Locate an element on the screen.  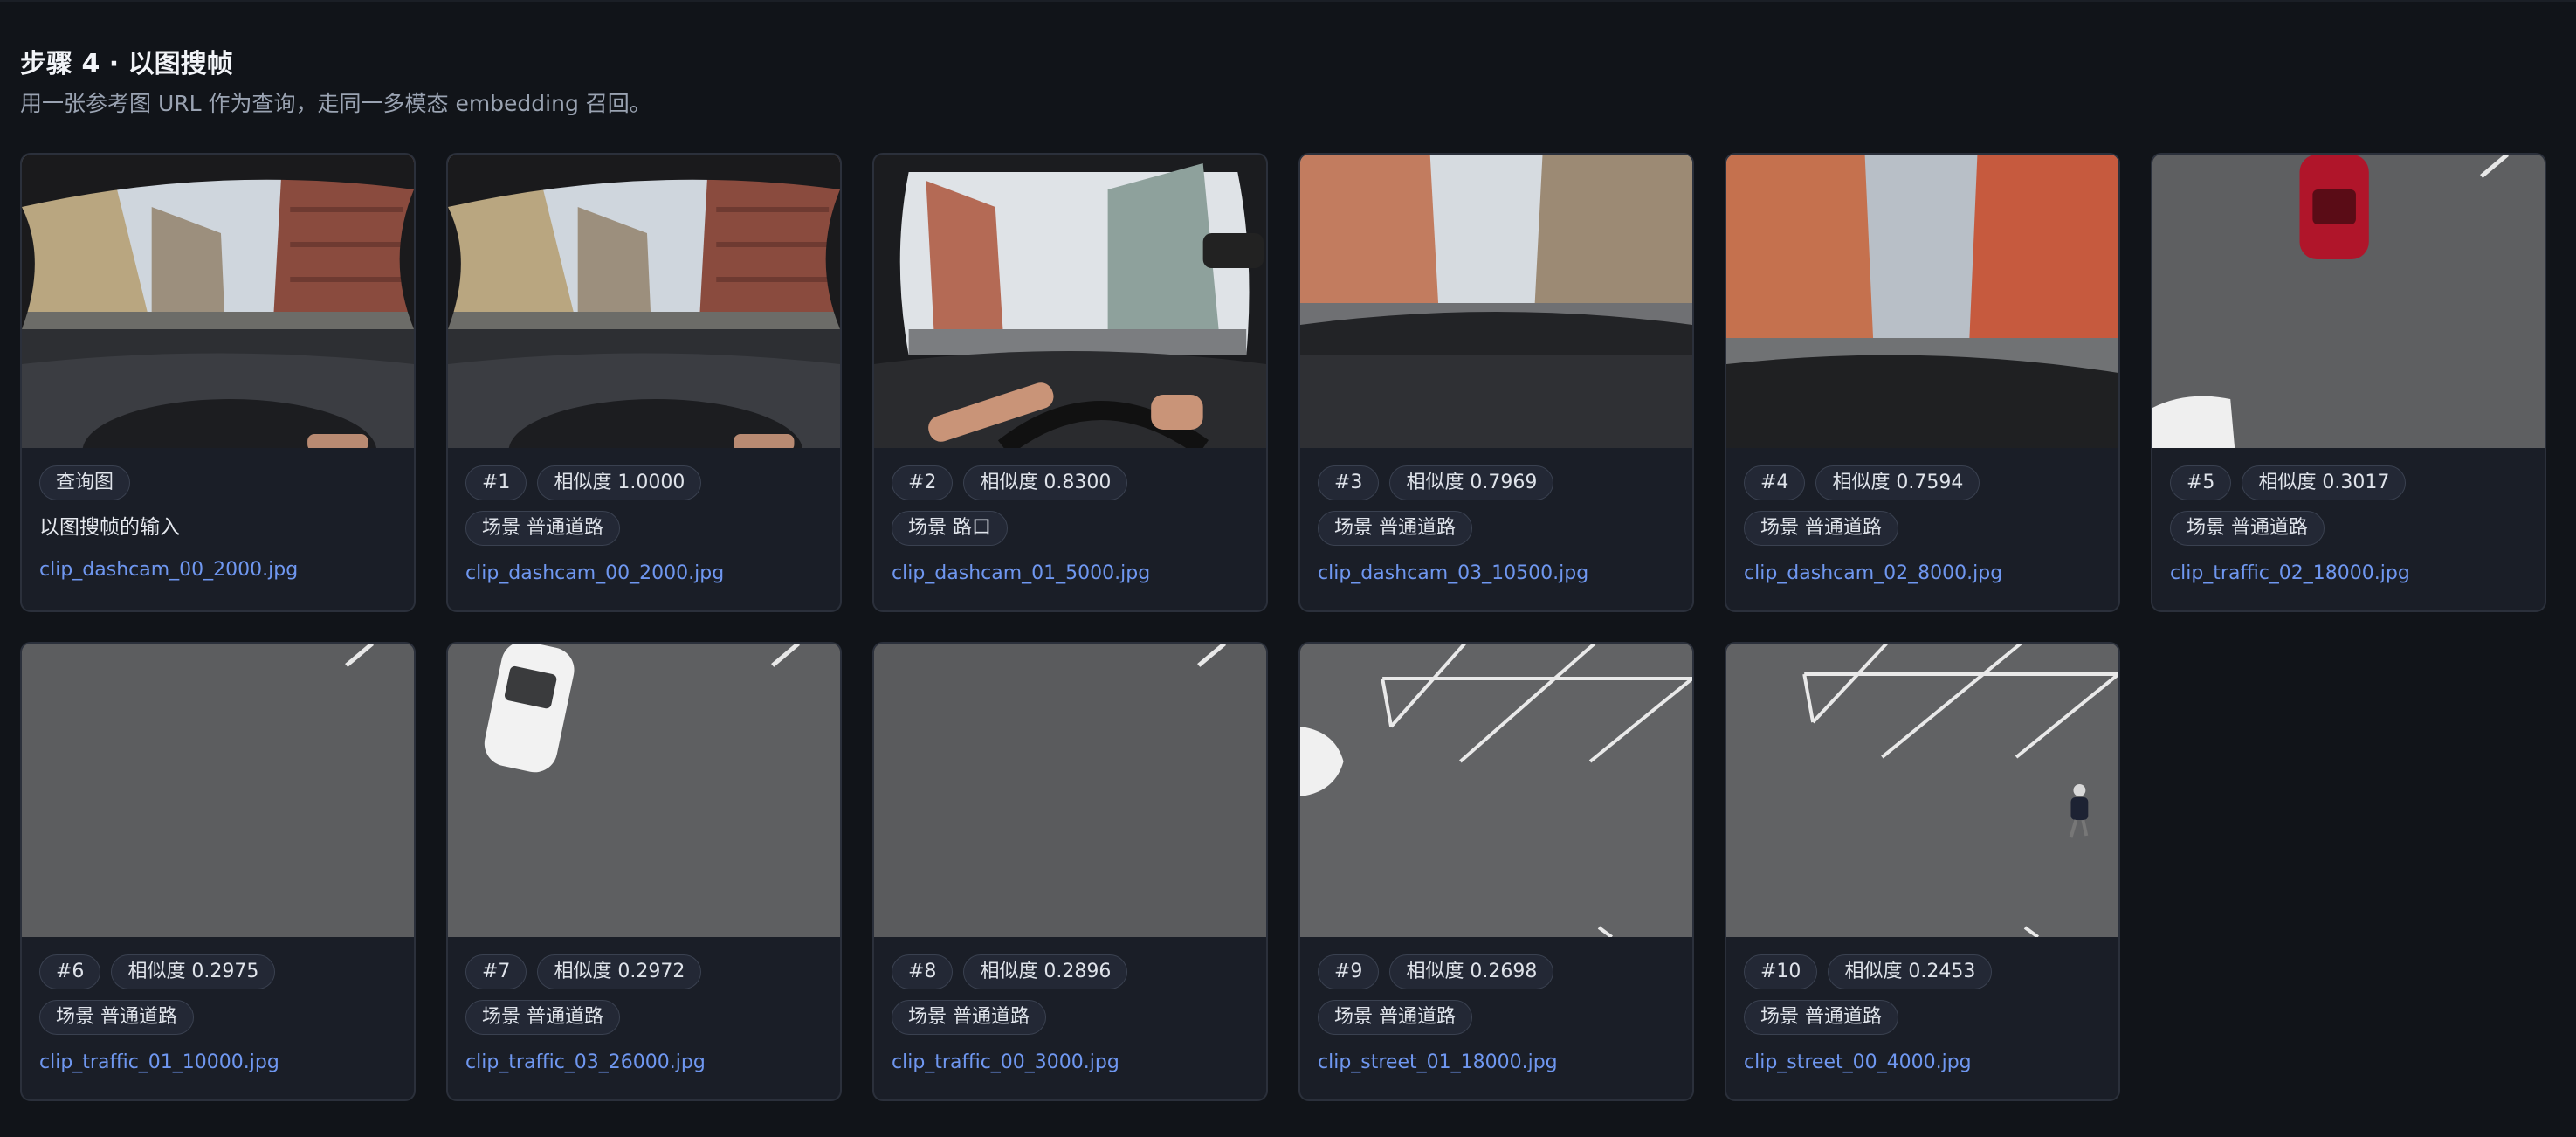
similarity-badge: 相似度 0.2896 is located at coordinates (1045, 972).